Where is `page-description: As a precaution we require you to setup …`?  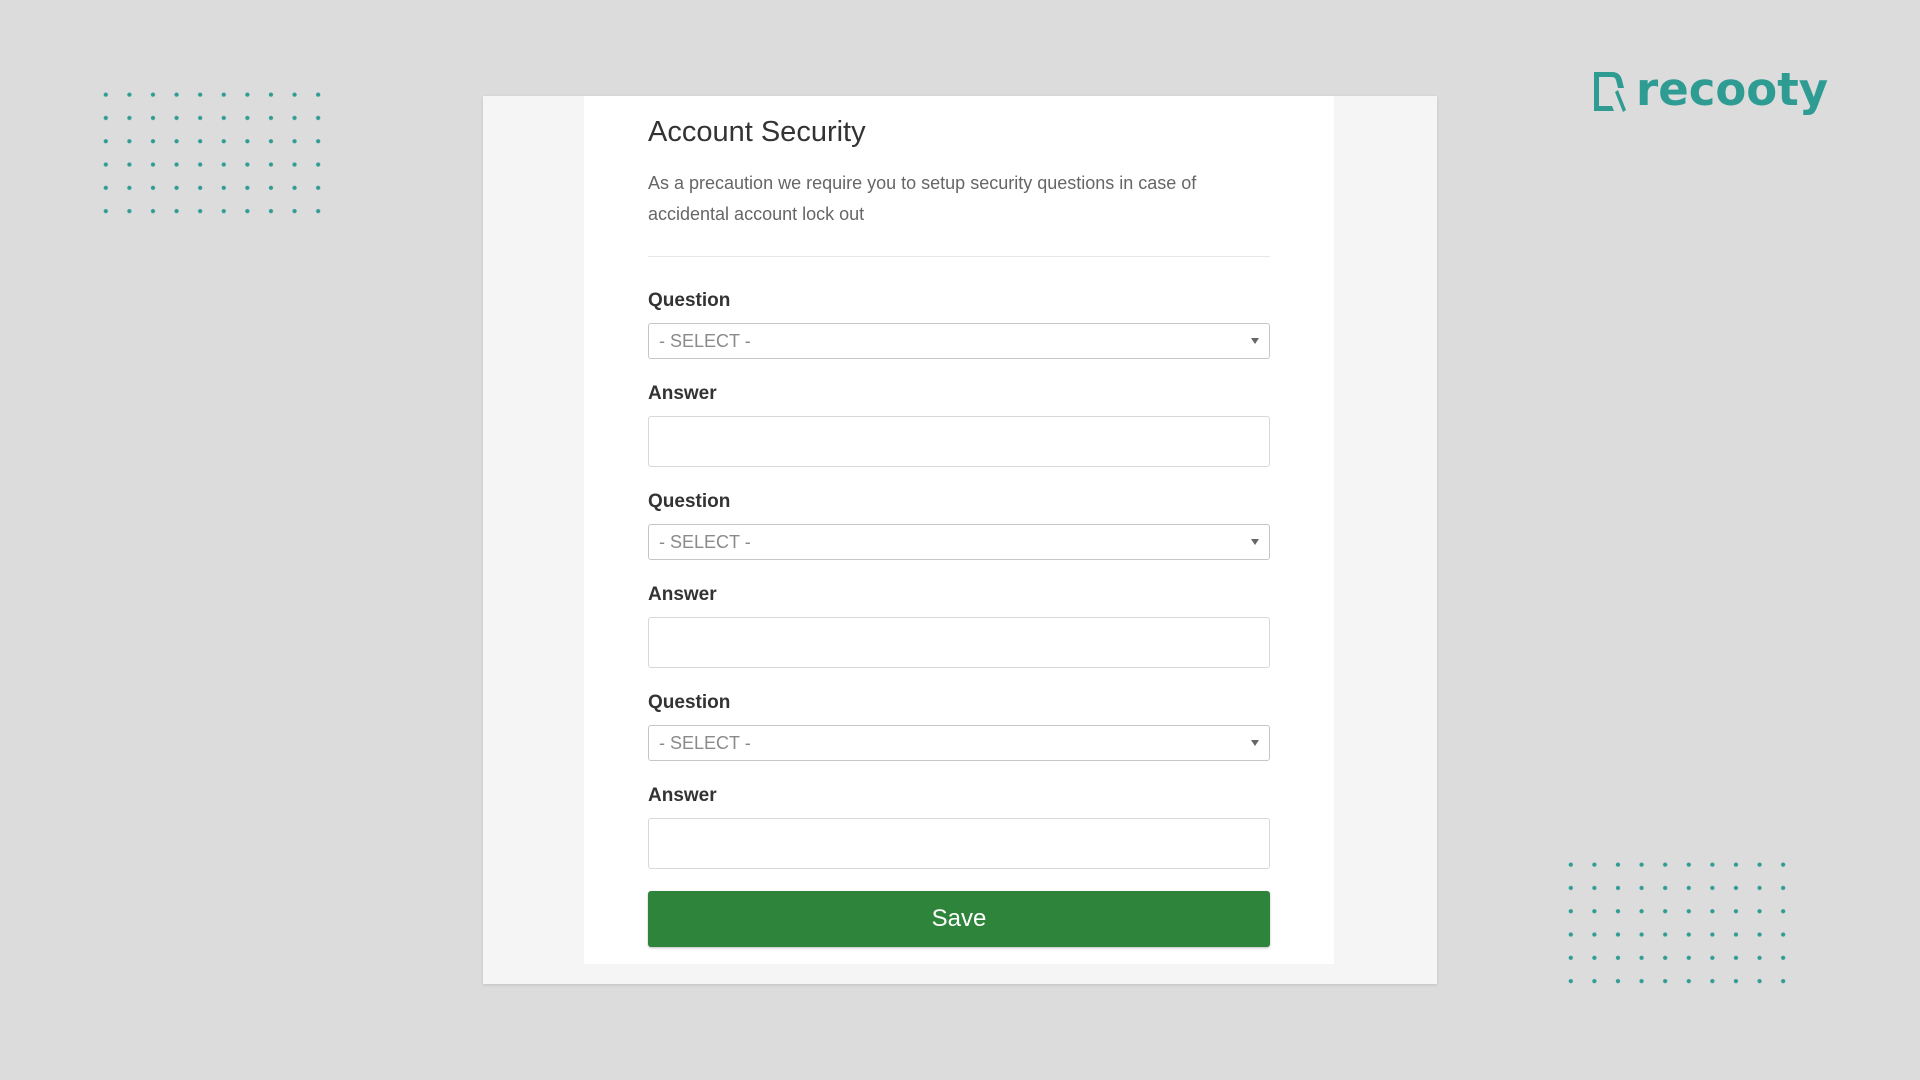
page-description: As a precaution we require you to setup … is located at coordinates (922, 198).